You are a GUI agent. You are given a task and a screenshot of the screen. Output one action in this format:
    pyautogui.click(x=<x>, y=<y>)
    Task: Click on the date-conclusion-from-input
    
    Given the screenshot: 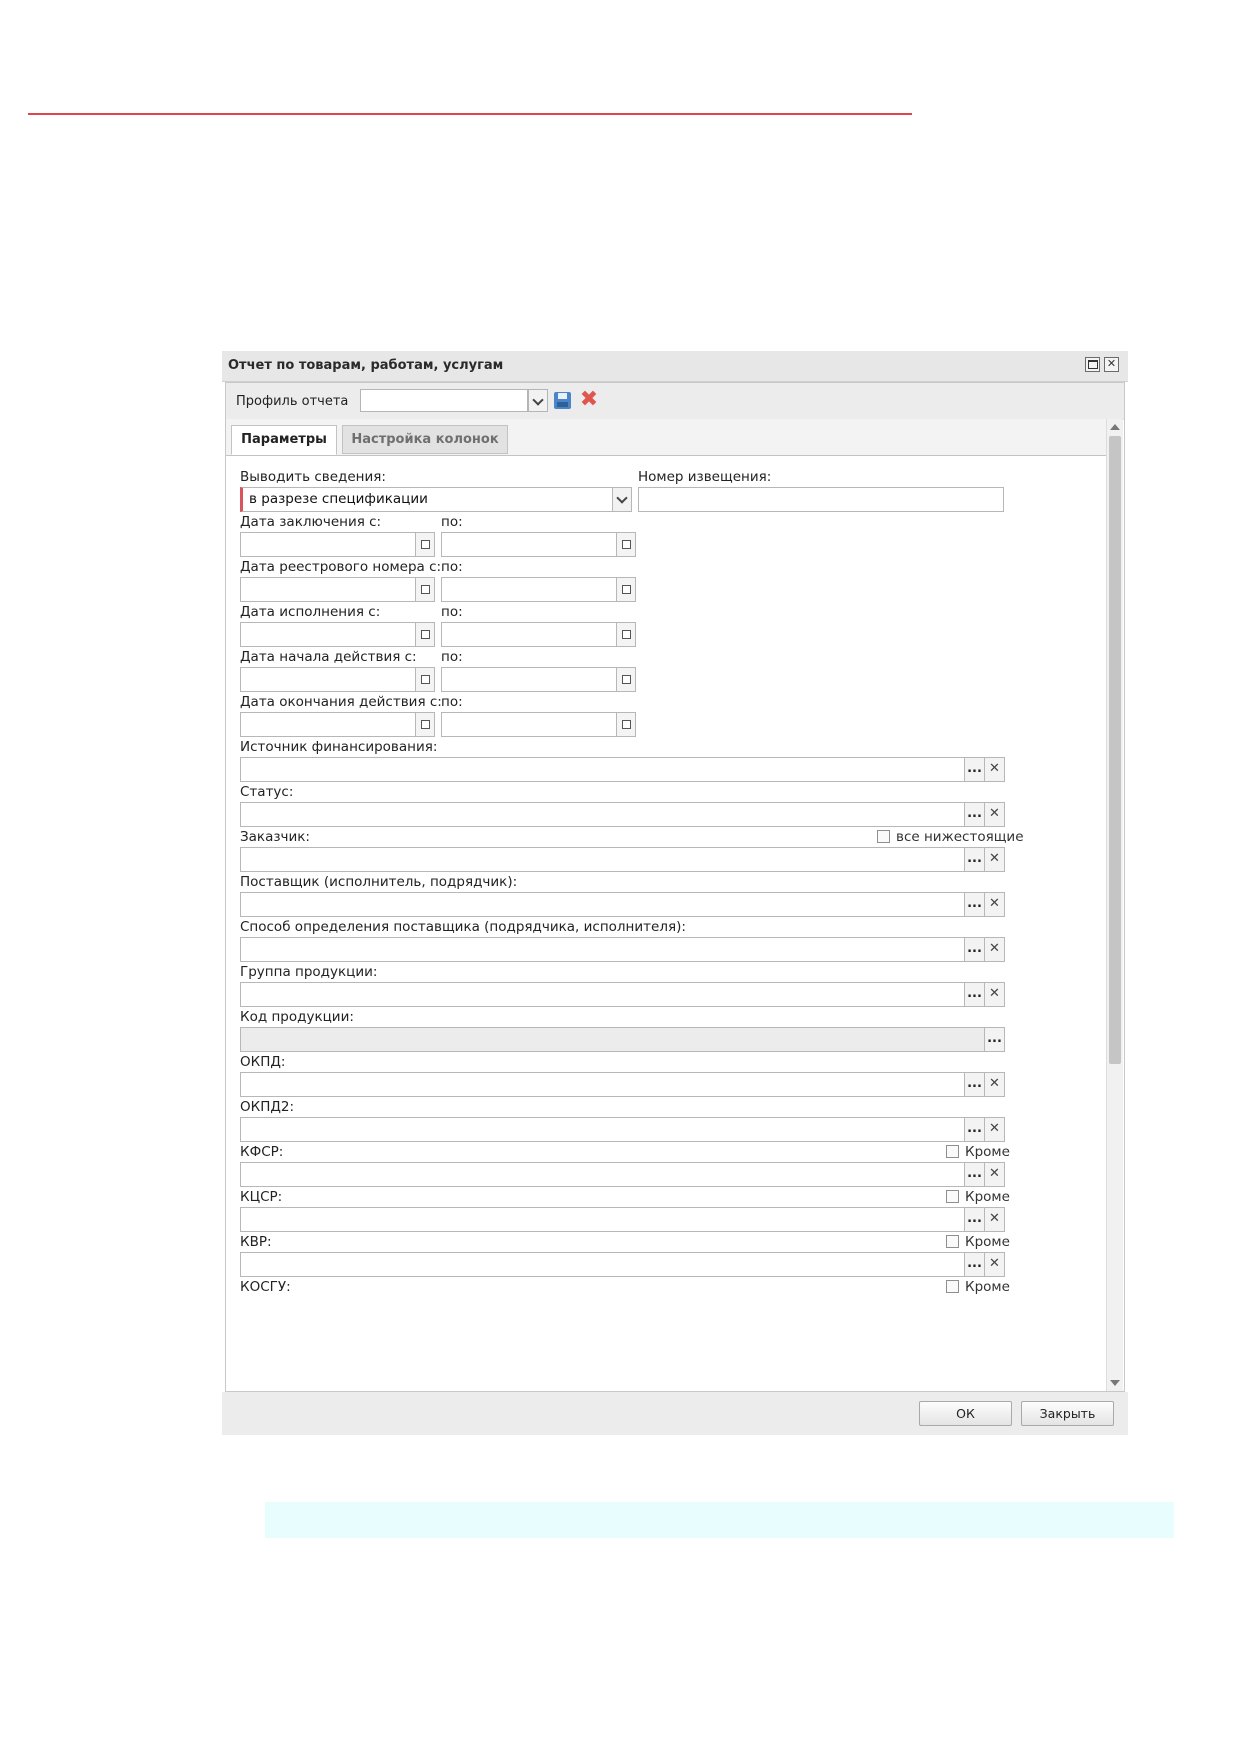 What is the action you would take?
    pyautogui.click(x=328, y=544)
    